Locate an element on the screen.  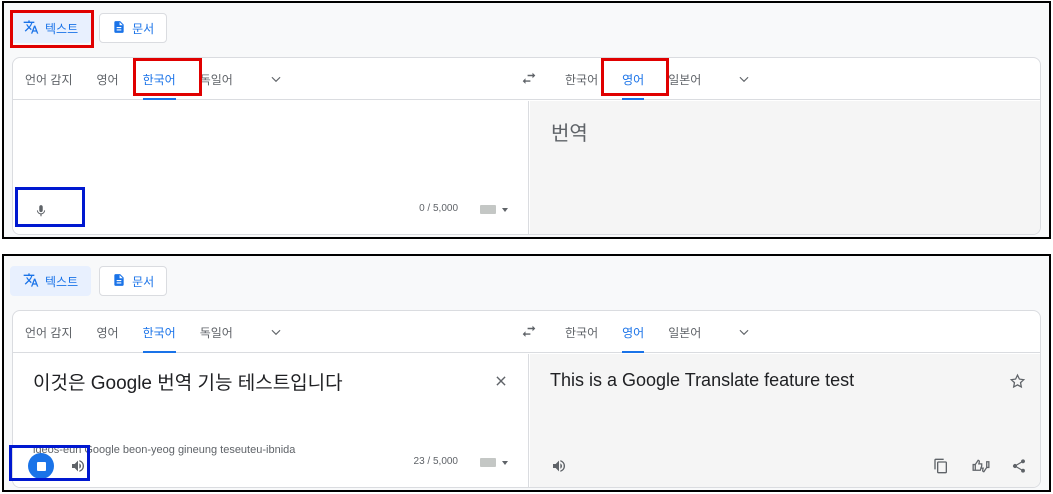
translation-output-area: This is a Google Translate feature test is located at coordinates (785, 420).